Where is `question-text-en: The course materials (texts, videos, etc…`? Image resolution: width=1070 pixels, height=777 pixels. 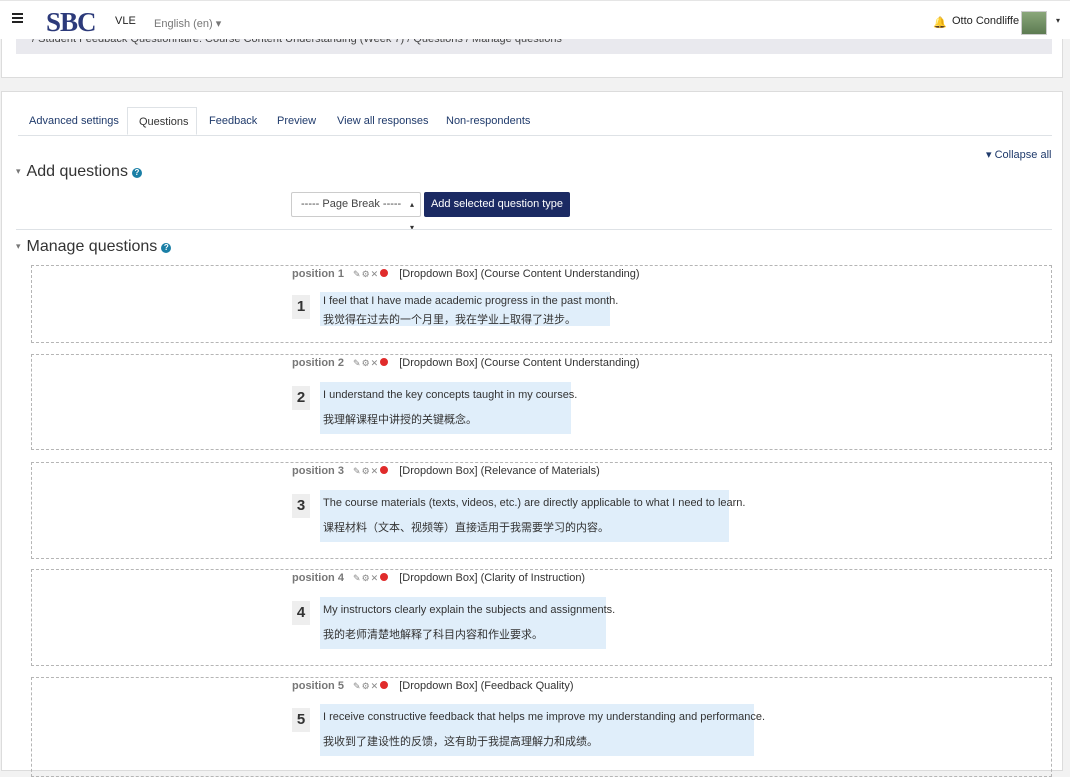
question-text-en: The course materials (texts, videos, etc… is located at coordinates (534, 503).